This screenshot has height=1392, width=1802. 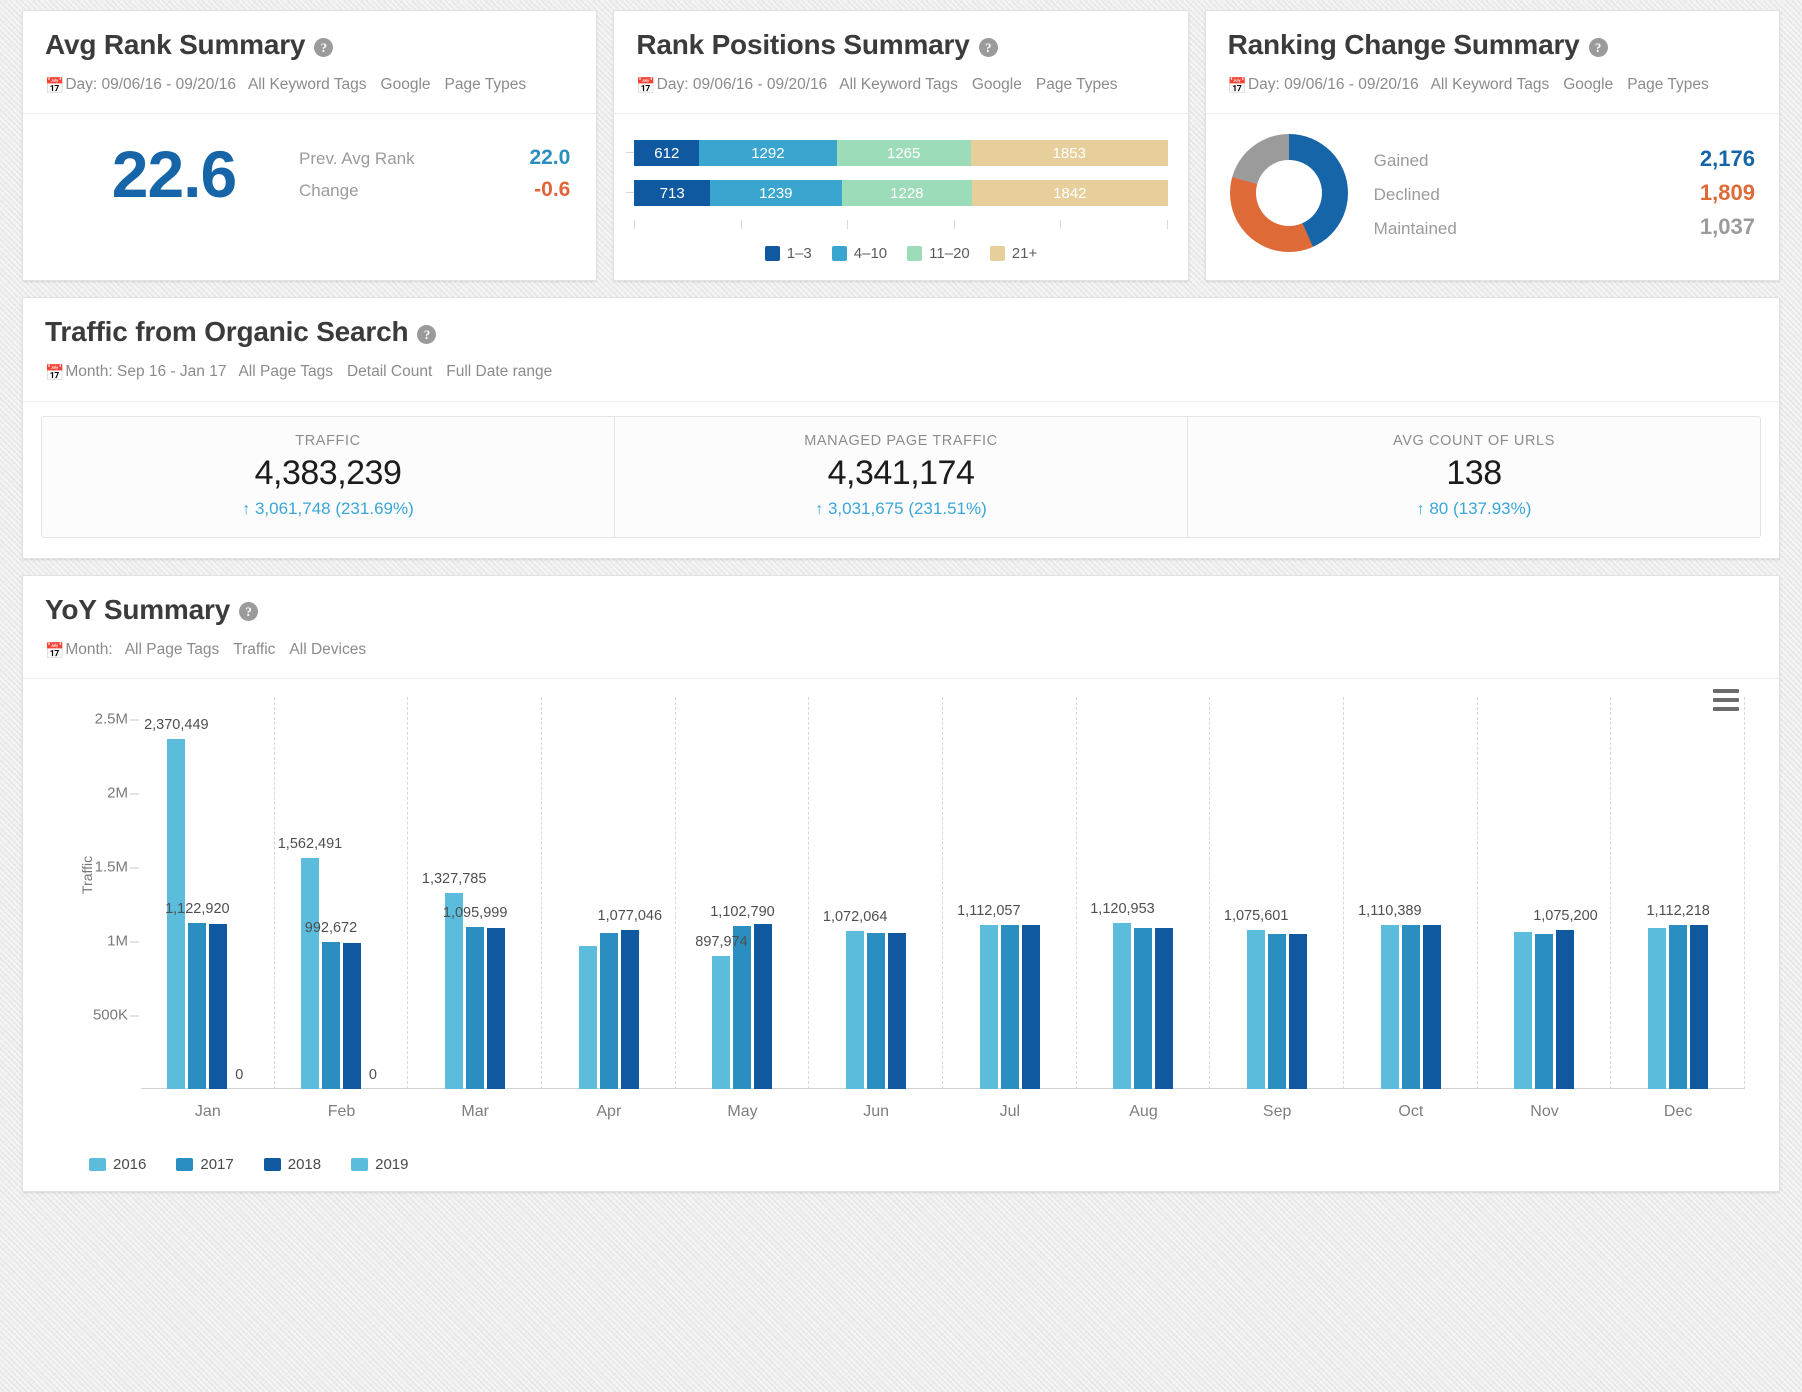 I want to click on legend-item: 11–20, so click(x=938, y=253).